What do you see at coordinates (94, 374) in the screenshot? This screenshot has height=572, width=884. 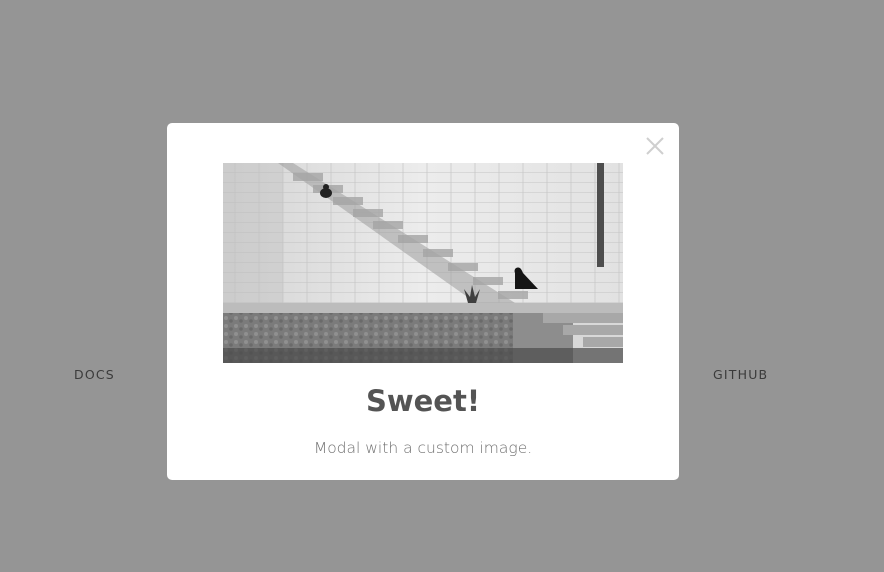 I see `nav-link-docs: DOCS` at bounding box center [94, 374].